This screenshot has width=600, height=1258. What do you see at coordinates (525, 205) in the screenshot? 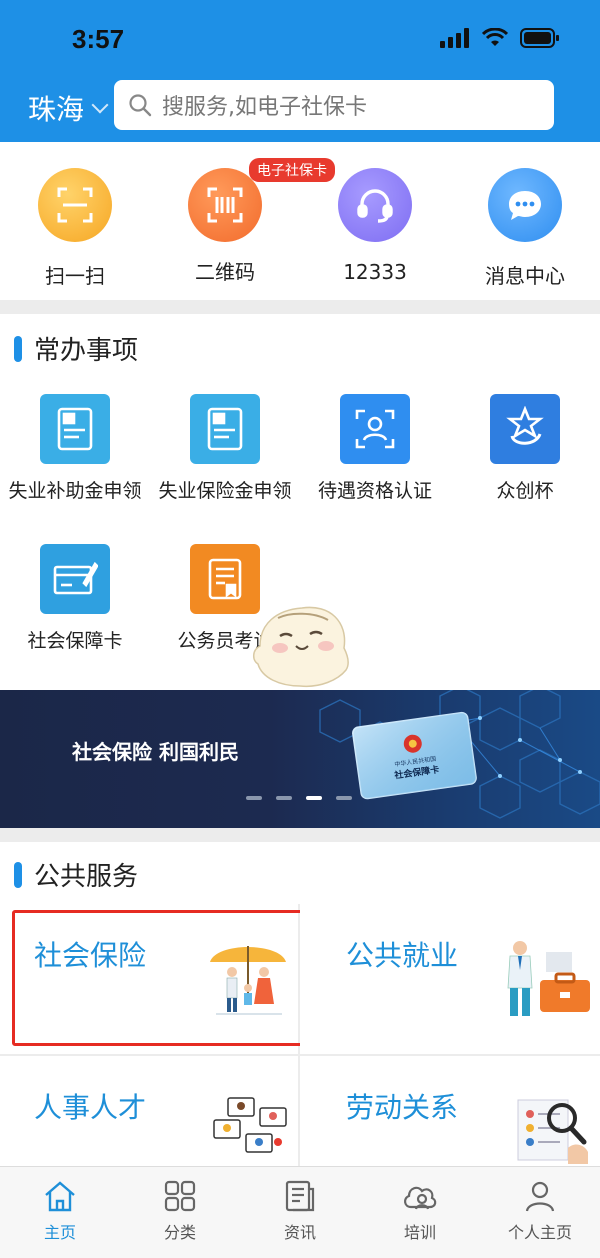
I see `message-icon` at bounding box center [525, 205].